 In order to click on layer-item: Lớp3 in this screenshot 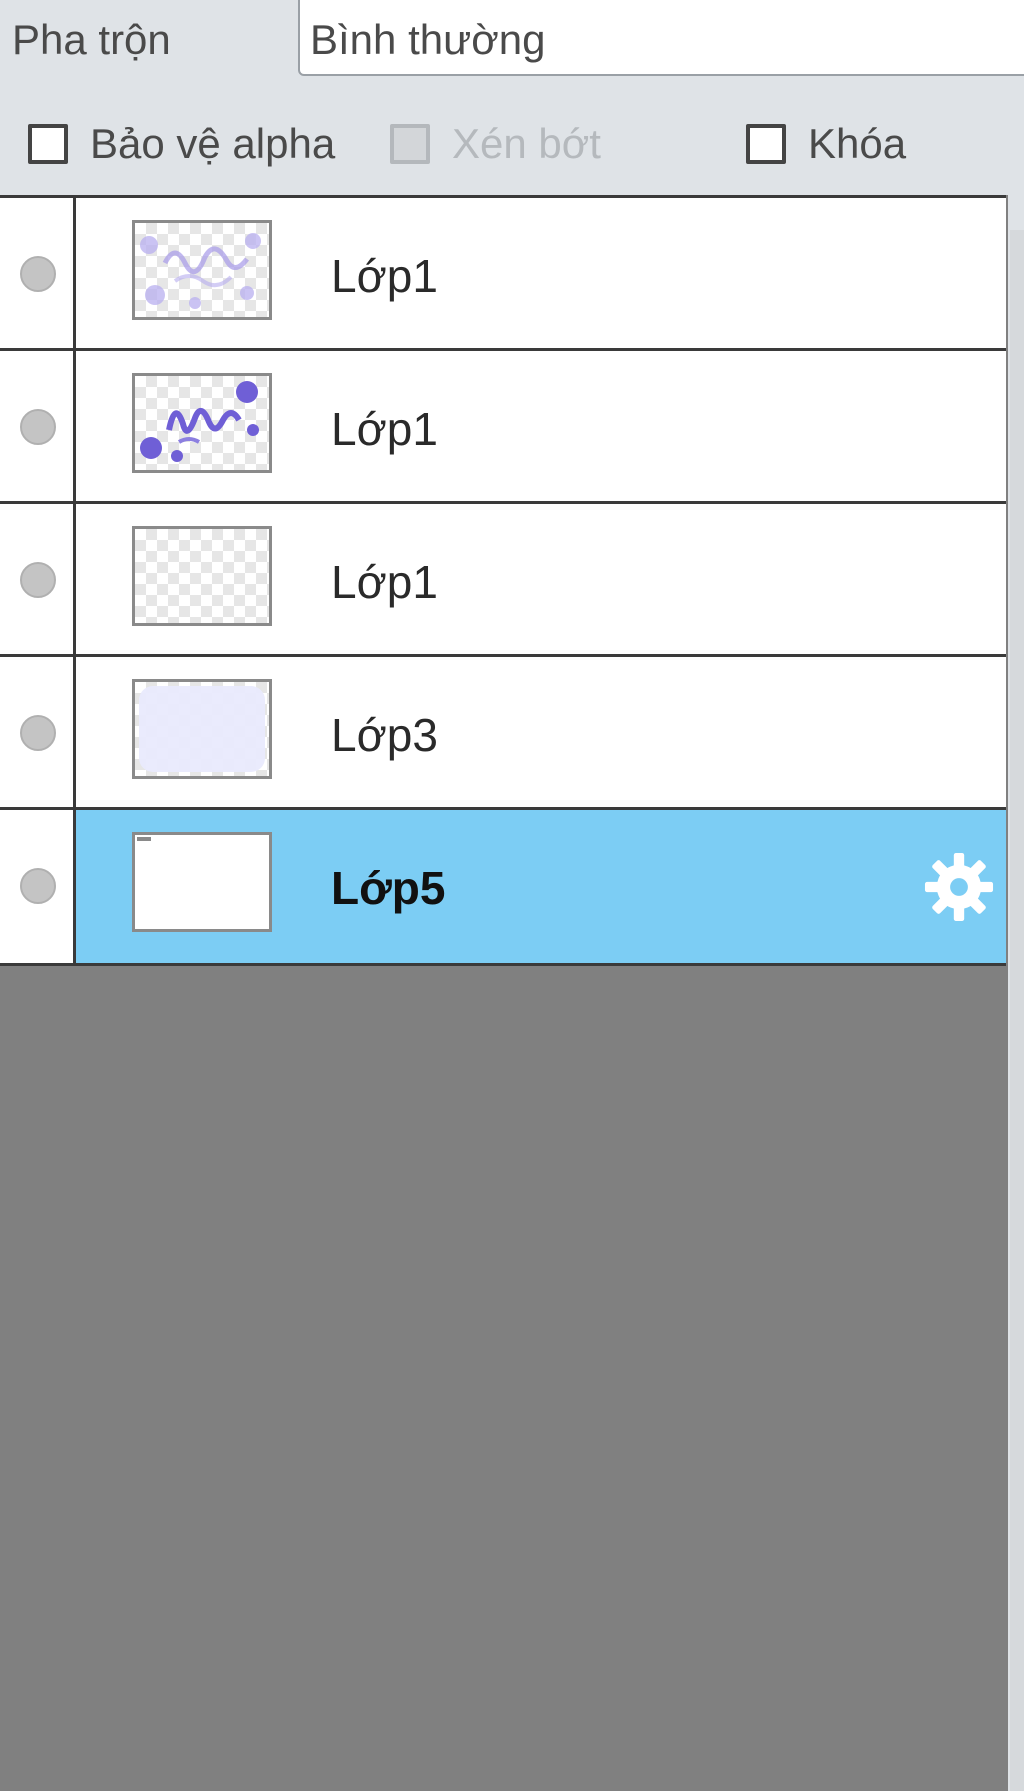, I will do `click(541, 733)`.